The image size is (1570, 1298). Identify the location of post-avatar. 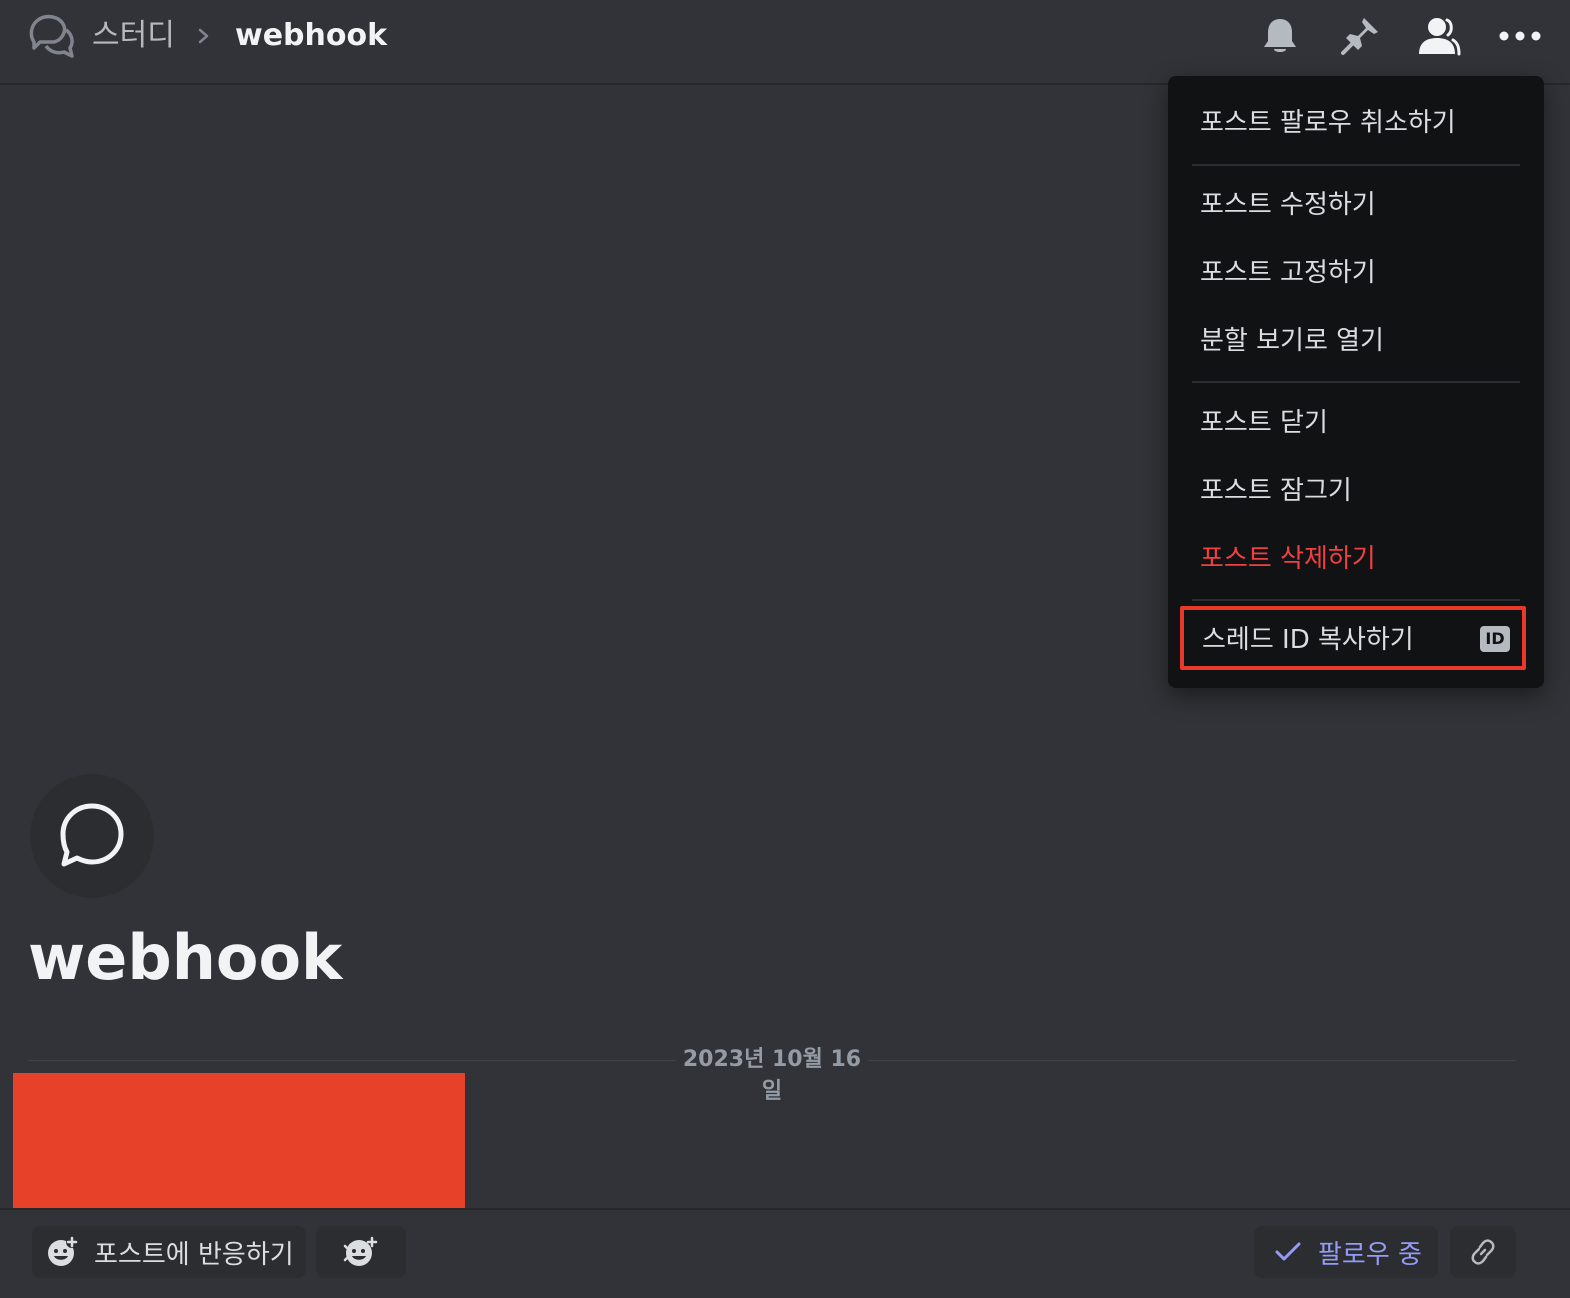
(92, 836).